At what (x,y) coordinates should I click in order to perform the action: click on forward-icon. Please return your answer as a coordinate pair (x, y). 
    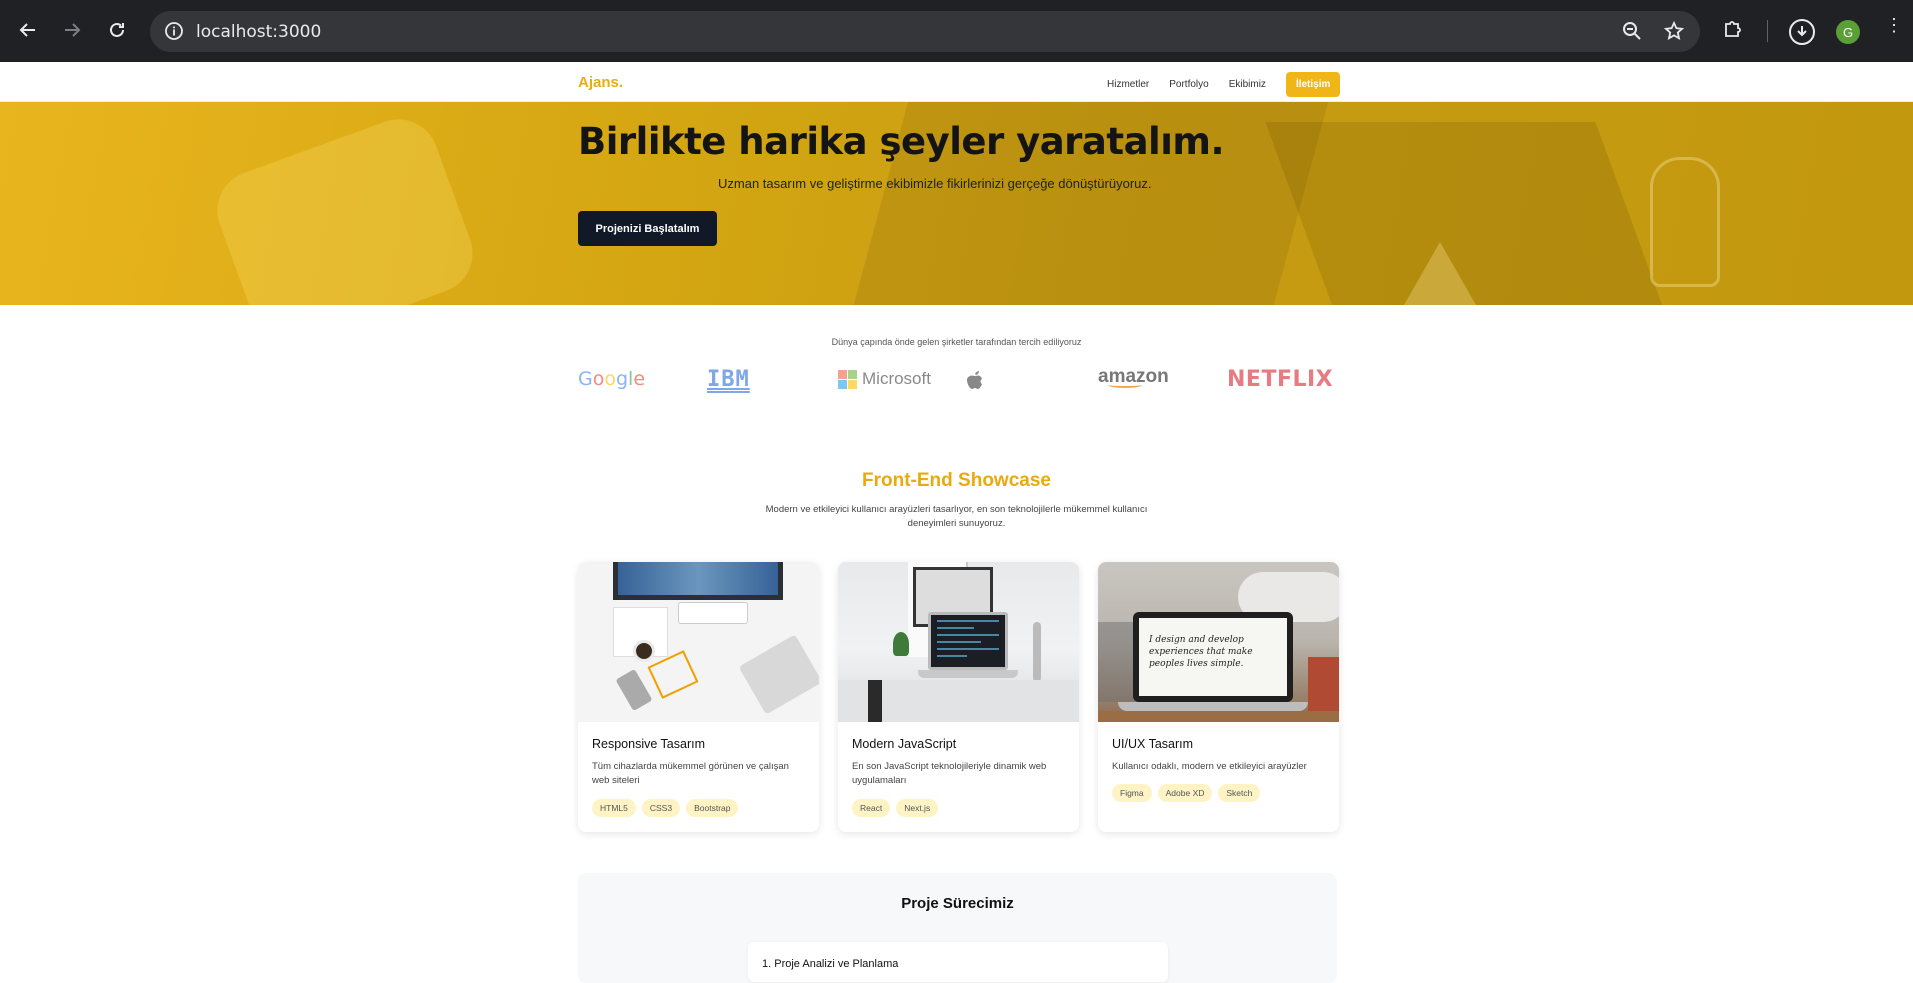
    Looking at the image, I should click on (72, 30).